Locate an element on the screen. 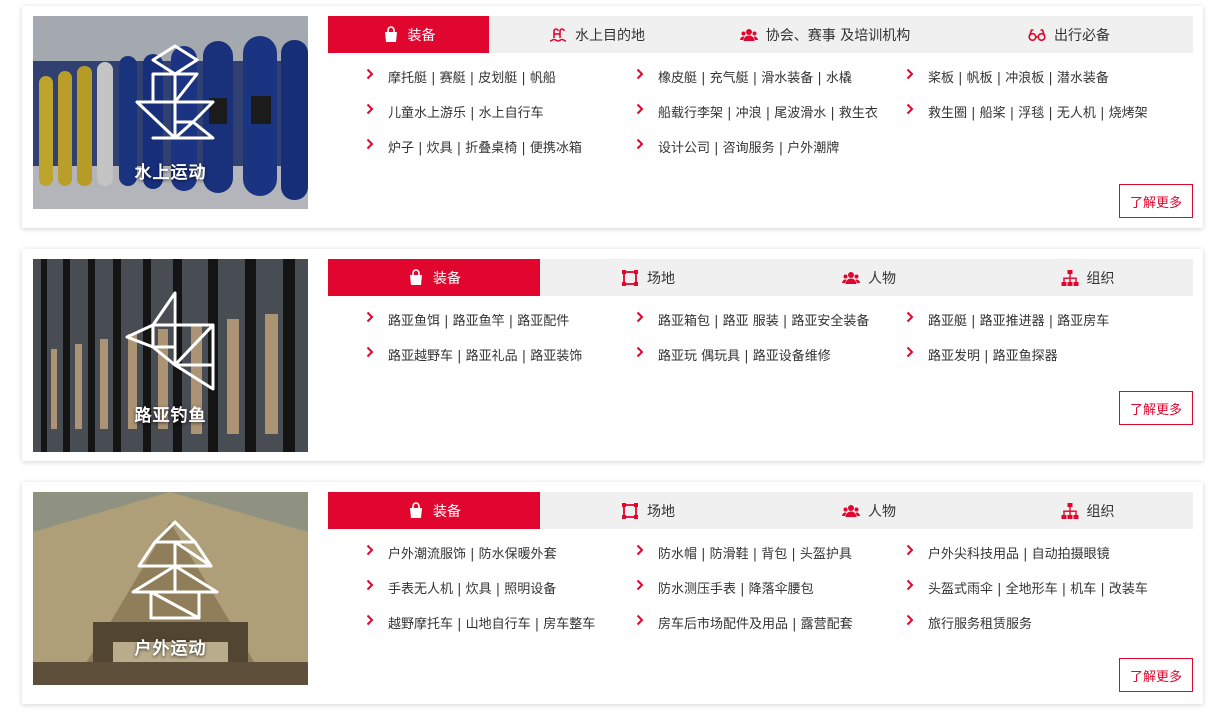 The width and height of the screenshot is (1216, 713). tab-bar: 装备 水上目的地 协会、赛事 及培训机构 出行必备 is located at coordinates (760, 34).